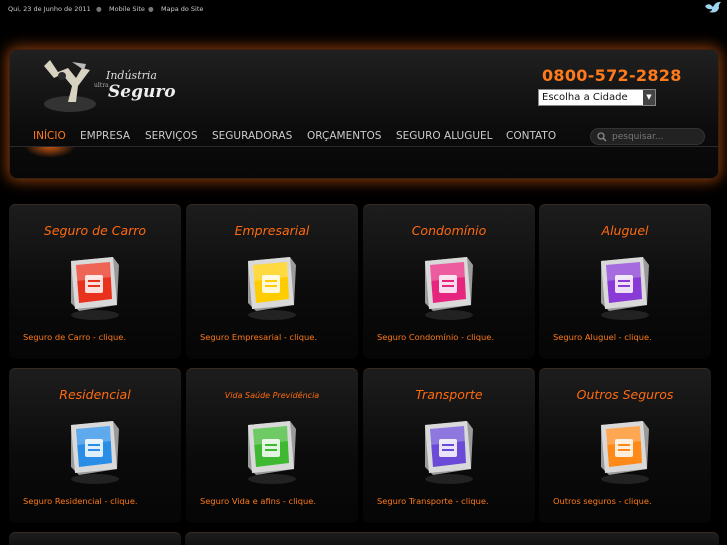 Image resolution: width=727 pixels, height=545 pixels. Describe the element at coordinates (713, 8) in the screenshot. I see `twitter-bird-icon` at that location.